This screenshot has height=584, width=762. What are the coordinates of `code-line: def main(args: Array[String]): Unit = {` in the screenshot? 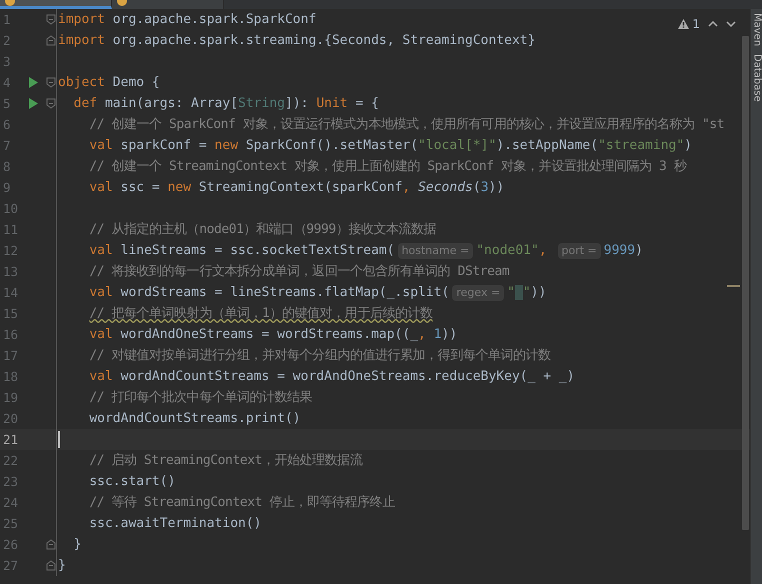 It's located at (225, 104).